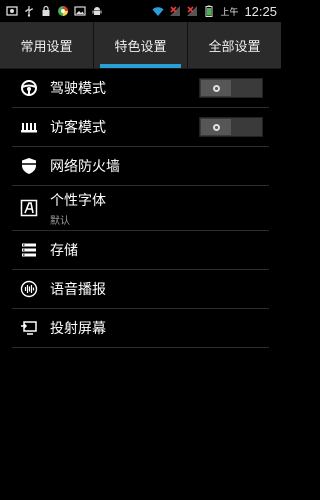  I want to click on setting-label: 访客模式, so click(78, 128).